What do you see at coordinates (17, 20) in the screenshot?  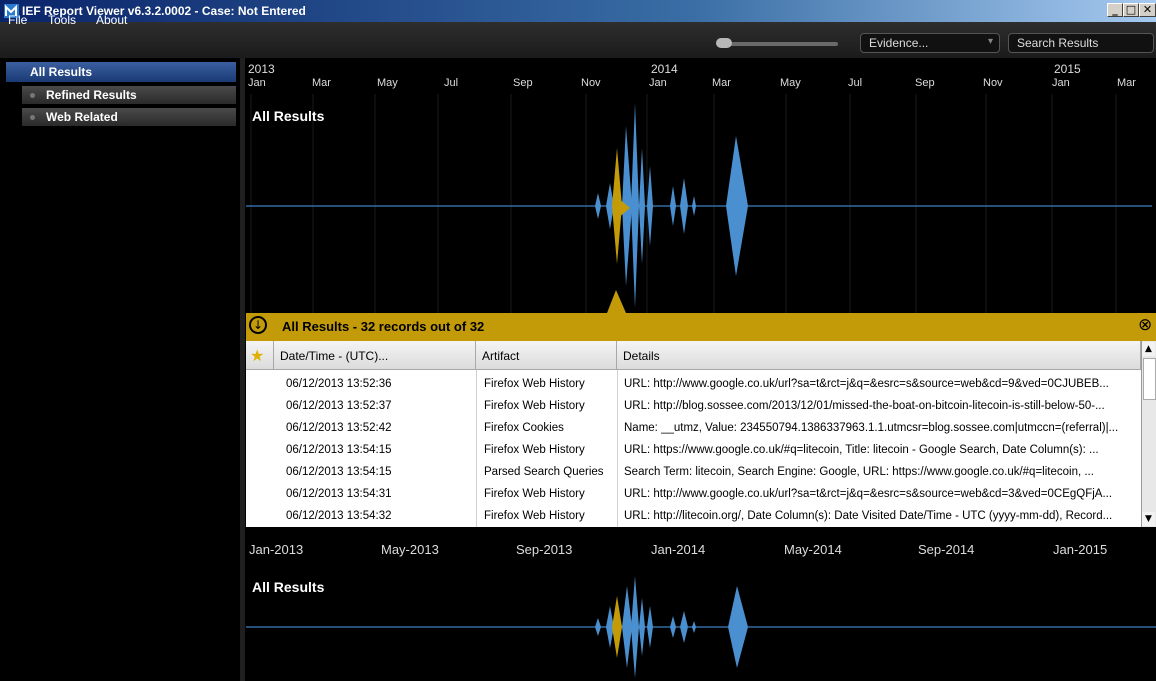 I see `menu-file: File` at bounding box center [17, 20].